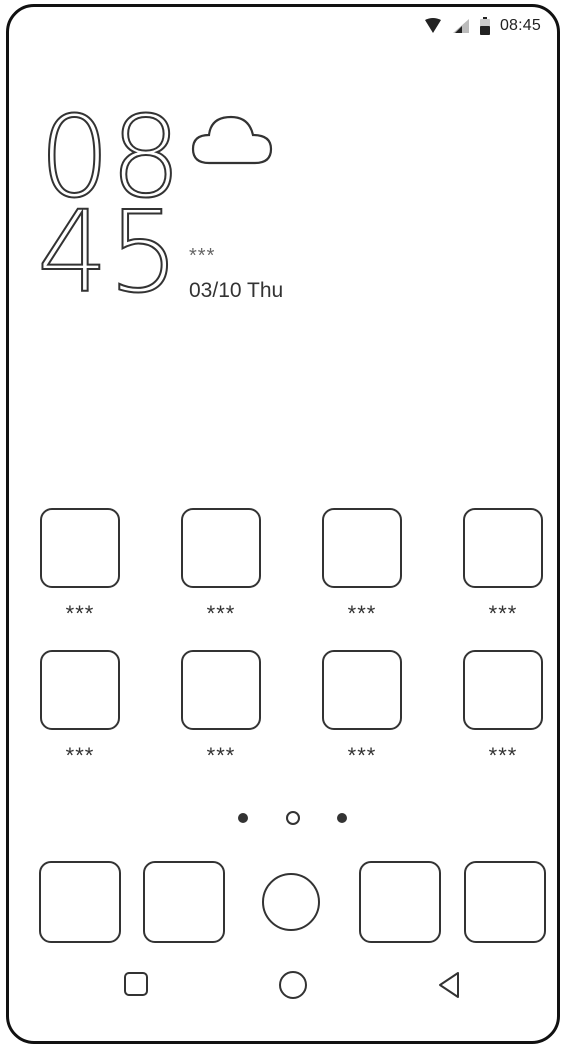 This screenshot has width=568, height=1044. I want to click on status-bar: 08:45, so click(482, 26).